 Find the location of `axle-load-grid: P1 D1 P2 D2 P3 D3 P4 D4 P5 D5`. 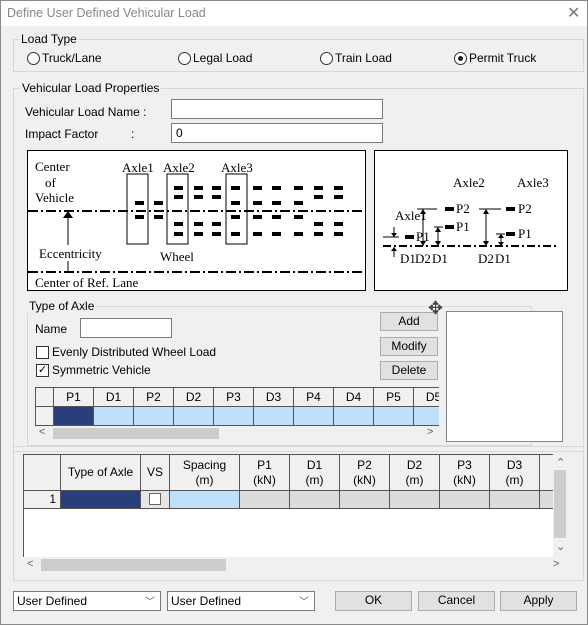

axle-load-grid: P1 D1 P2 D2 P3 D3 P4 D4 P5 D5 is located at coordinates (237, 406).